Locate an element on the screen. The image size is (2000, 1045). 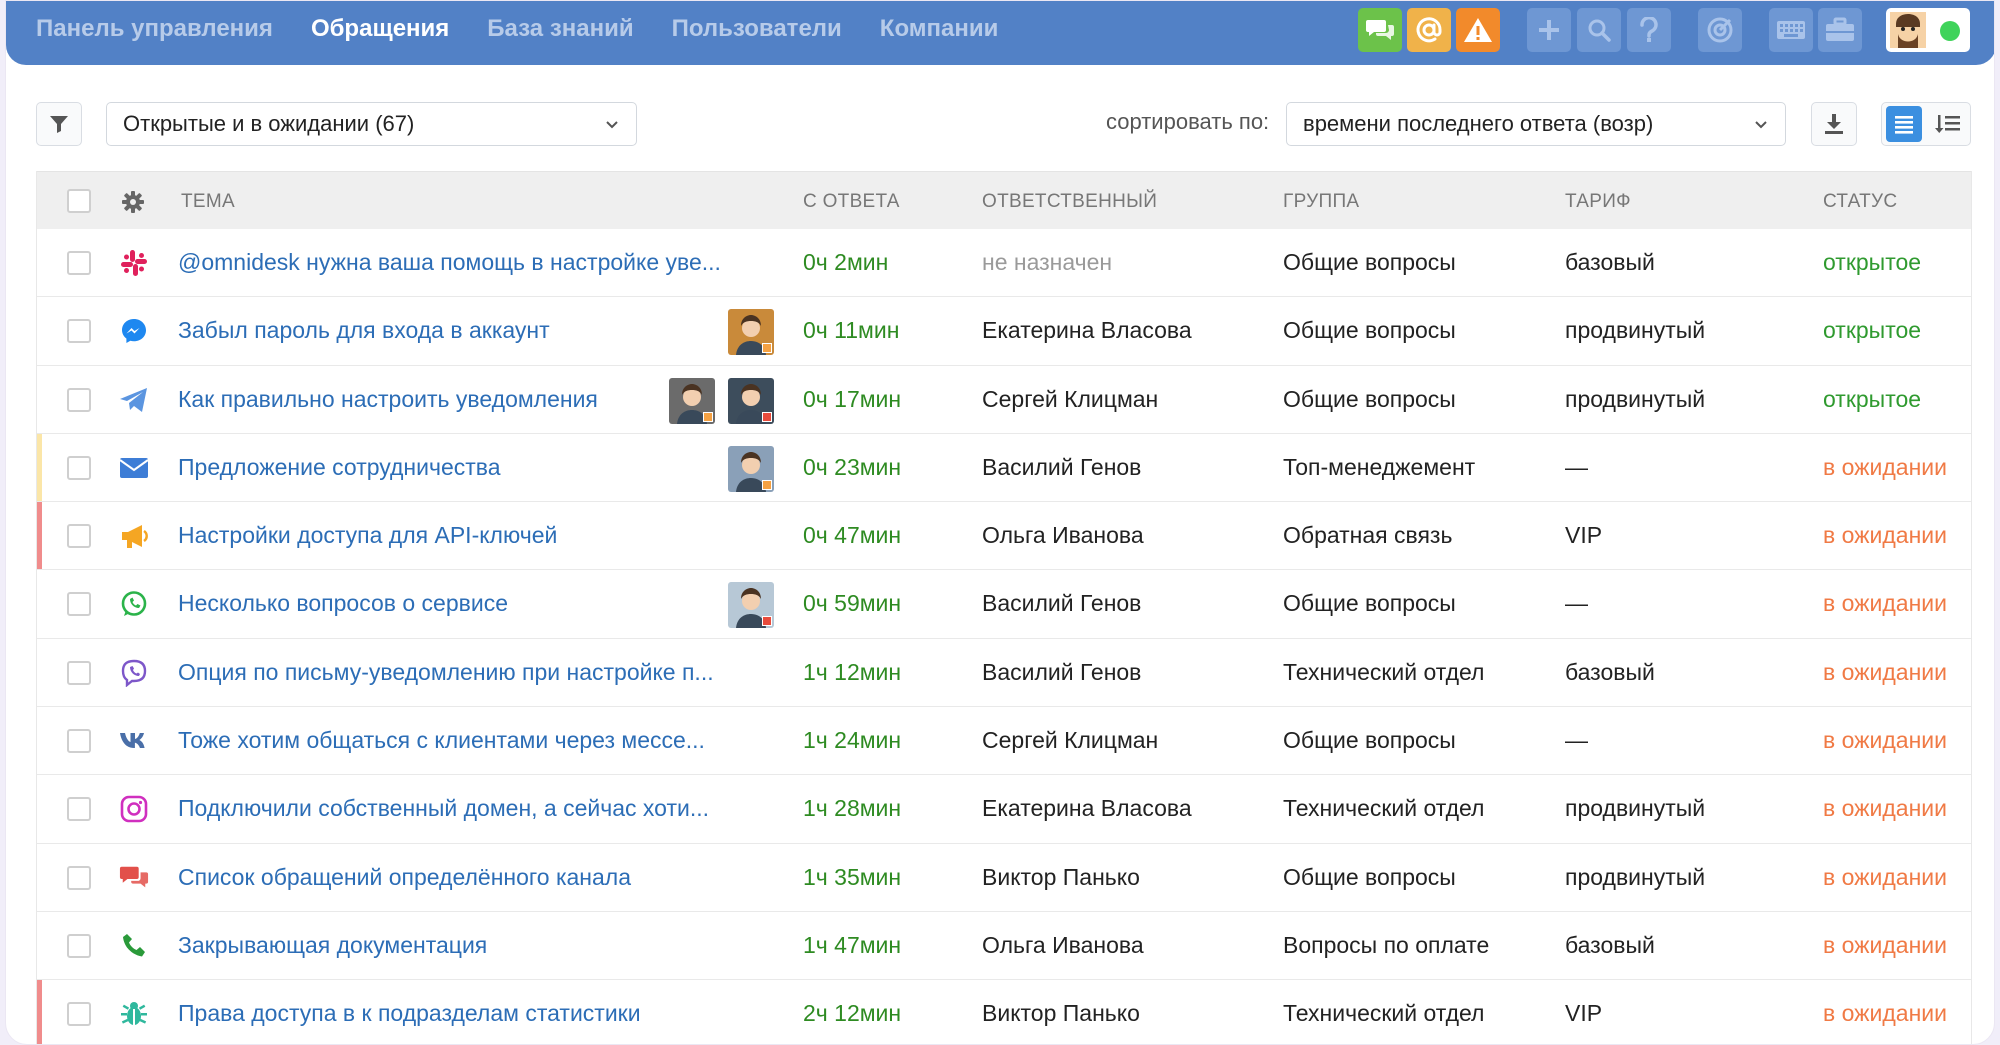
header-owner: ОТВЕТСТВЕННЫЙ is located at coordinates (1069, 202).